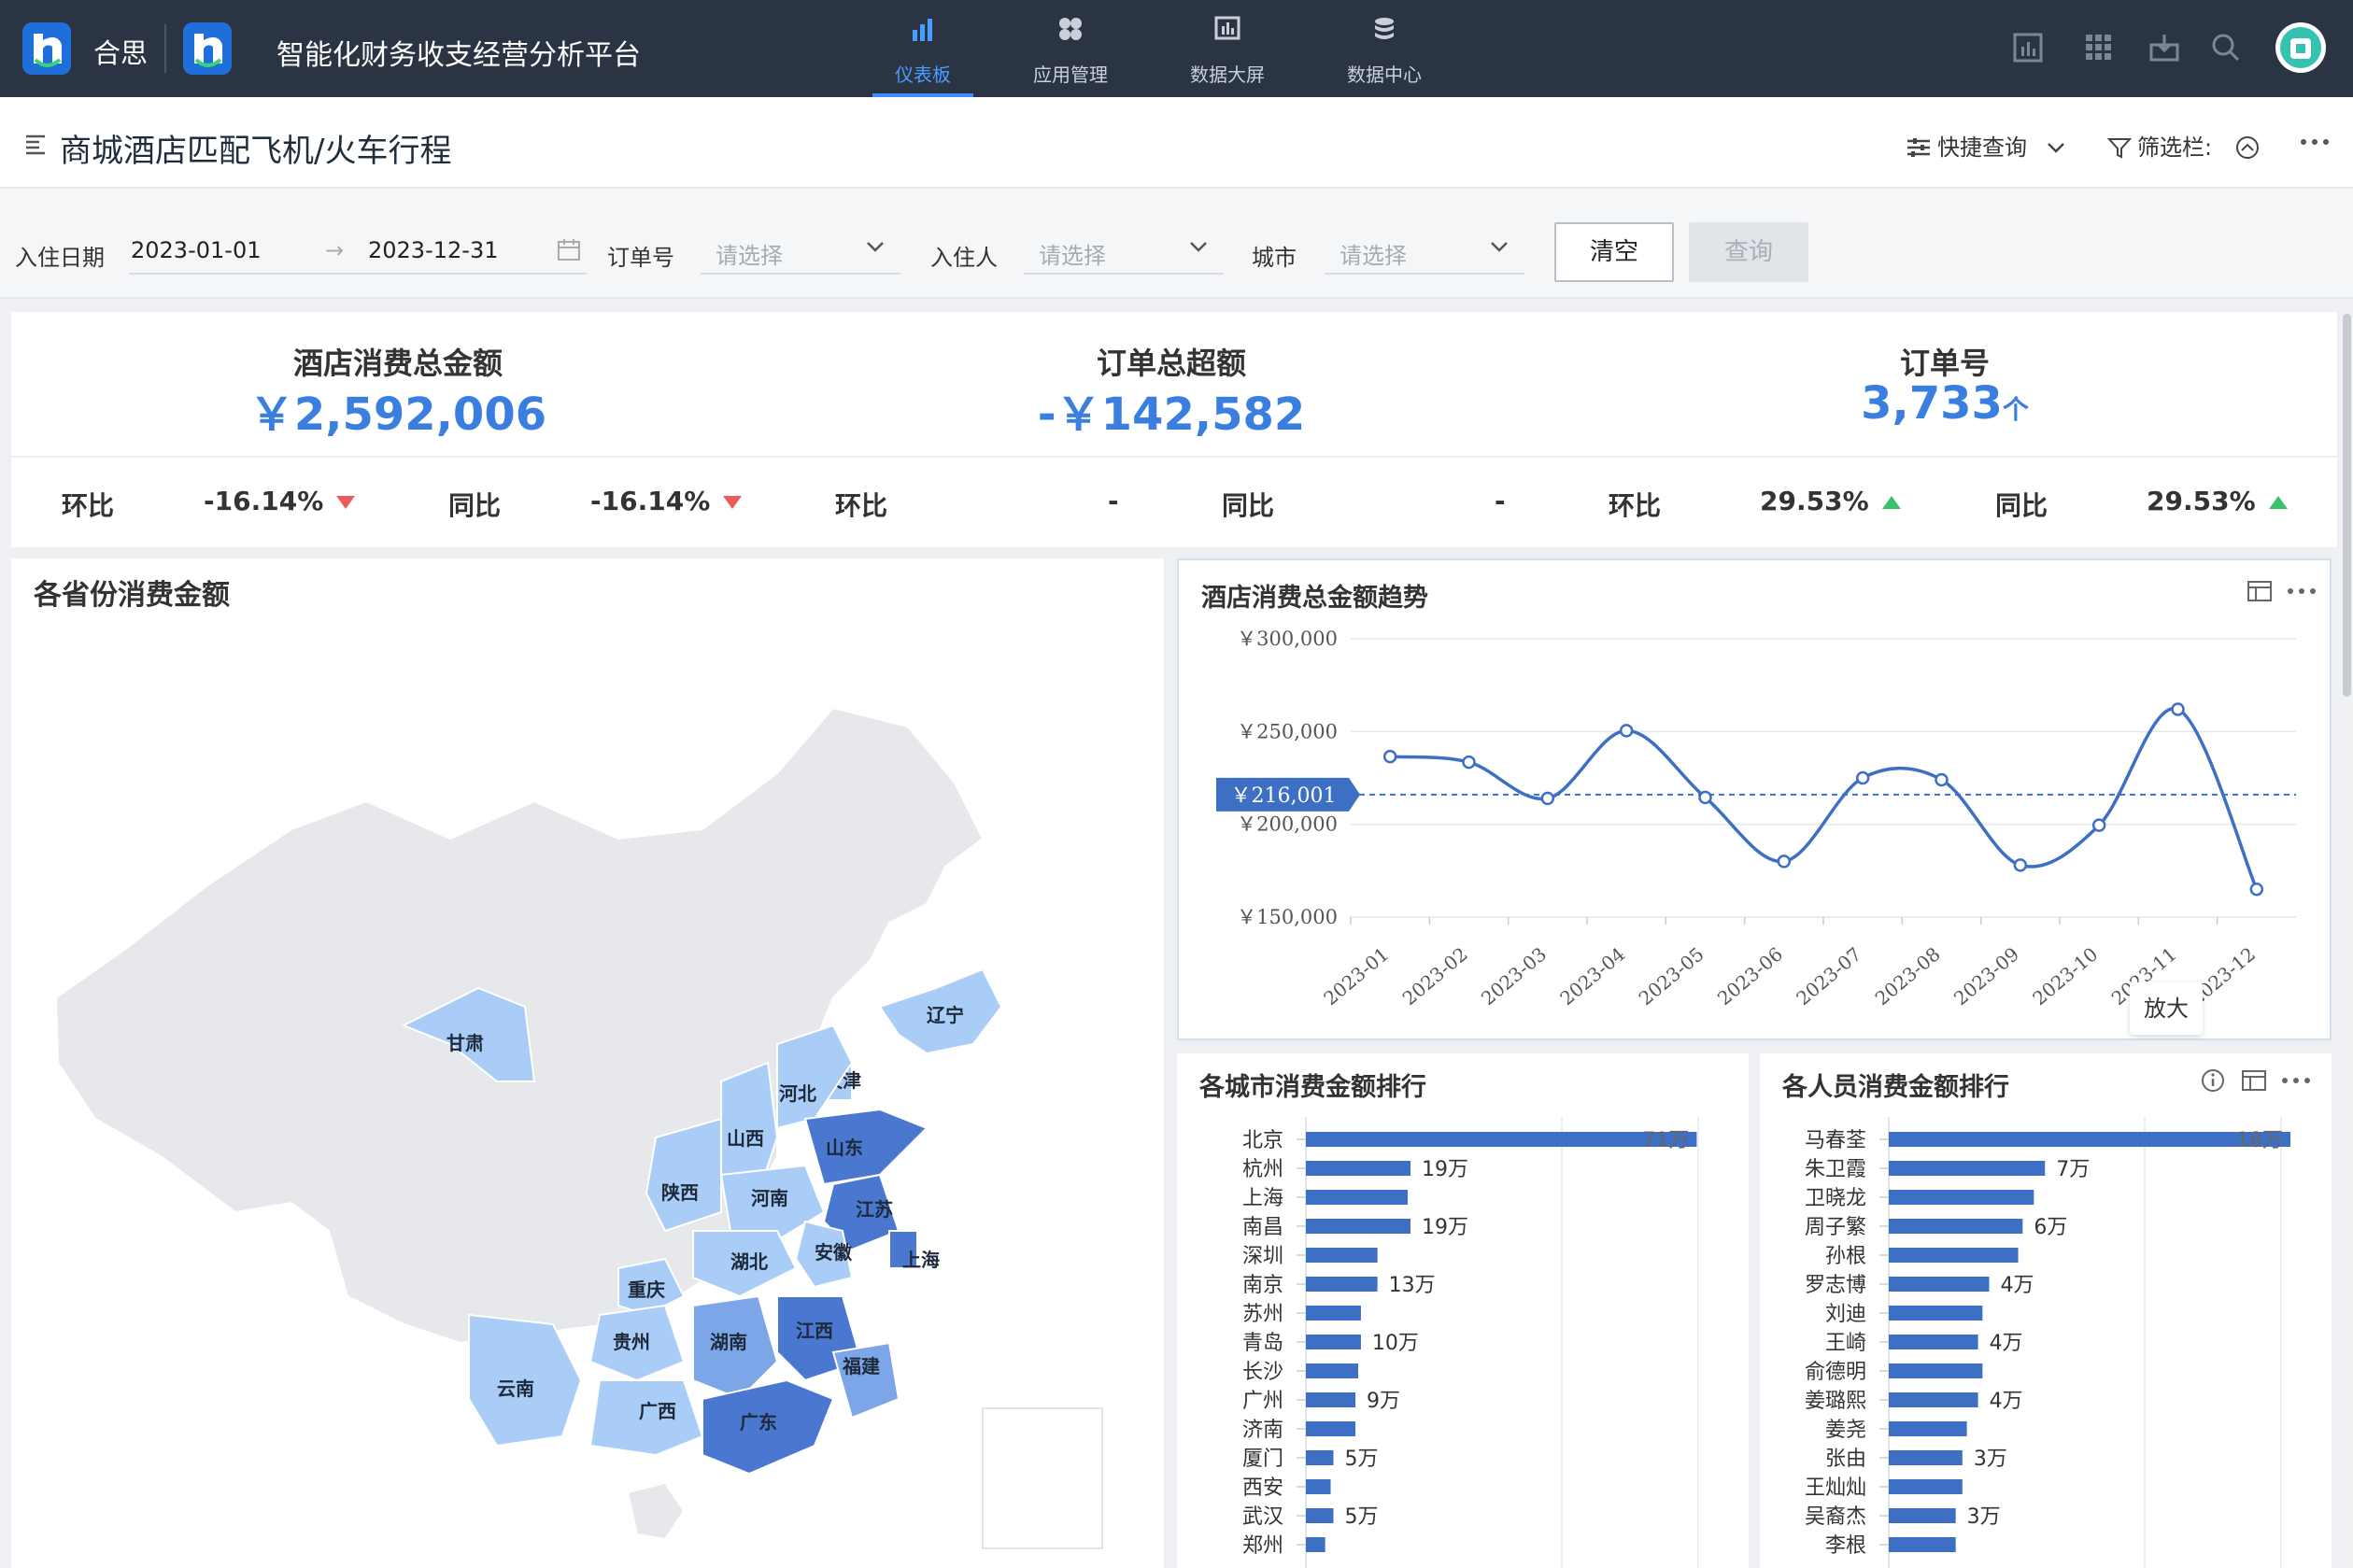  I want to click on report-icon, so click(2028, 49).